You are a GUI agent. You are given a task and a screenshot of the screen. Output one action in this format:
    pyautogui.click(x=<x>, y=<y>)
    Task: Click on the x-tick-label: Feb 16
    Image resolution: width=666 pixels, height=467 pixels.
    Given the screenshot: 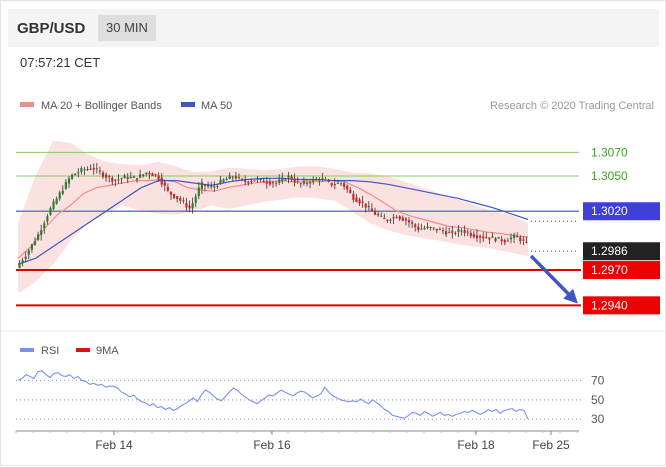 What is the action you would take?
    pyautogui.click(x=272, y=445)
    